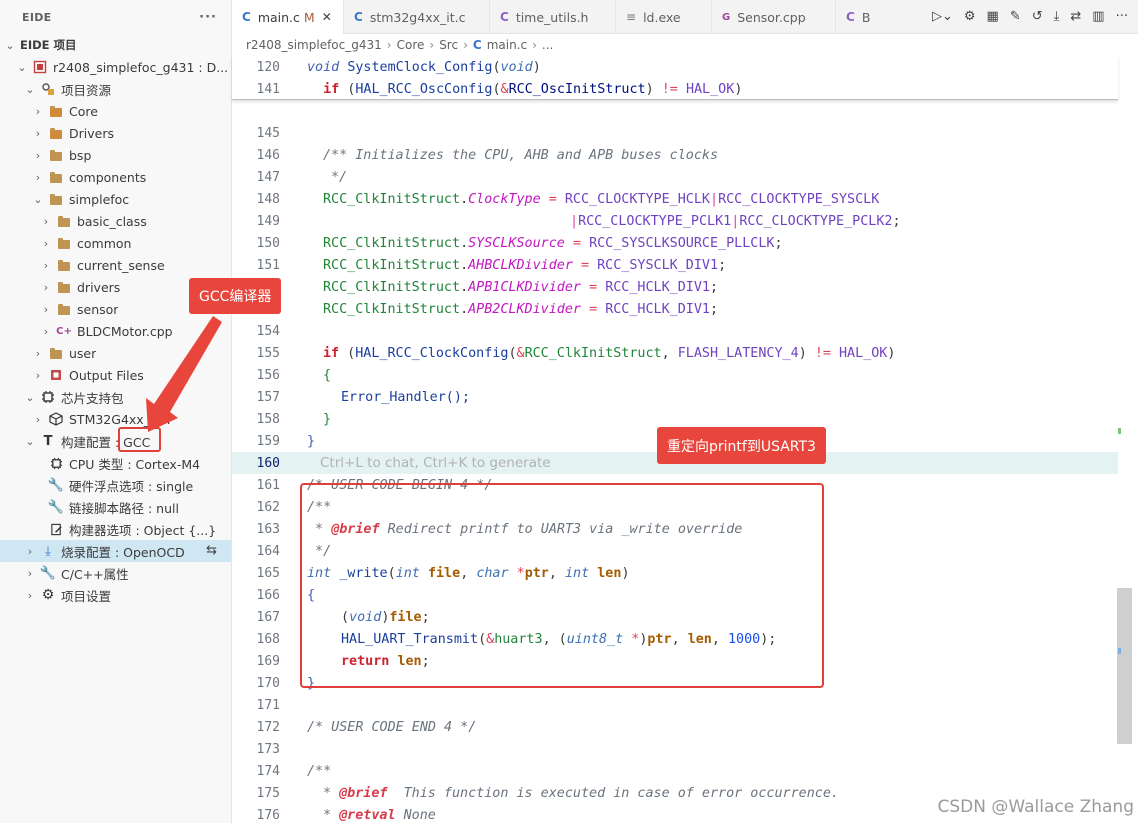 This screenshot has height=823, width=1138. I want to click on history-icon: ↺, so click(1037, 16).